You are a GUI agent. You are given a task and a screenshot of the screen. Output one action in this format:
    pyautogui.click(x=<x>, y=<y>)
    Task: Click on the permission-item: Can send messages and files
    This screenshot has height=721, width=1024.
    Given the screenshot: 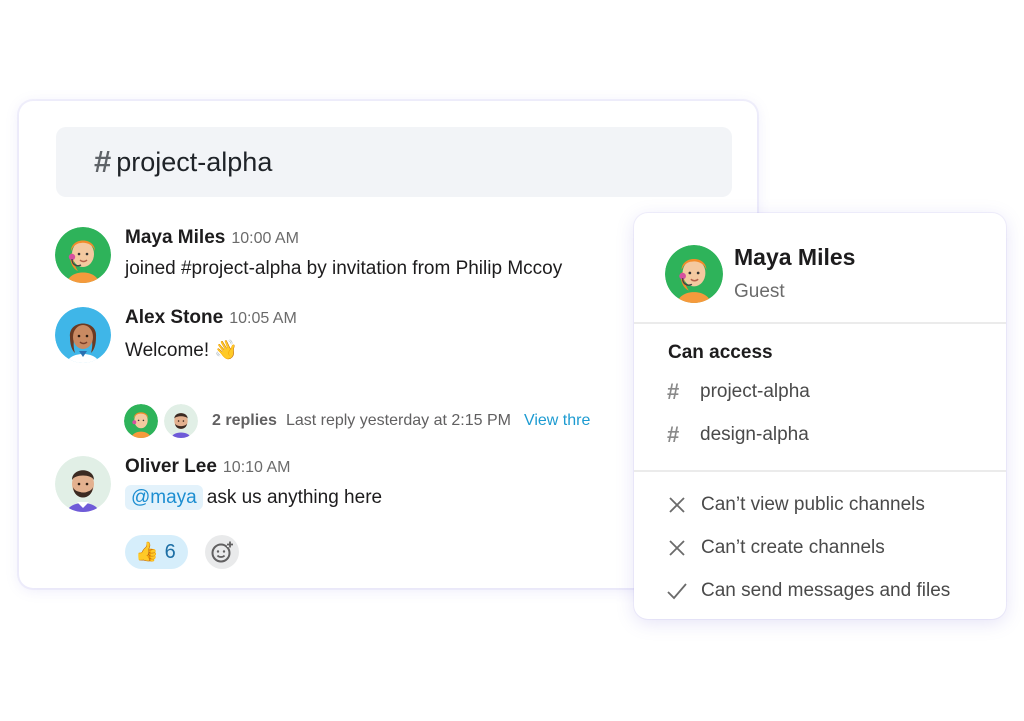 What is the action you would take?
    pyautogui.click(x=808, y=591)
    